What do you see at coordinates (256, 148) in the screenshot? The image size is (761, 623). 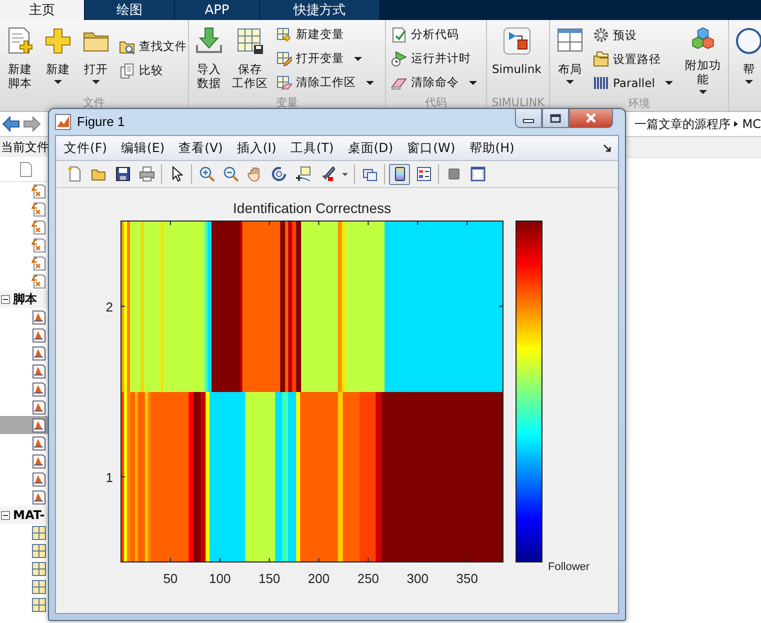 I see `menu-item: 插入(I)` at bounding box center [256, 148].